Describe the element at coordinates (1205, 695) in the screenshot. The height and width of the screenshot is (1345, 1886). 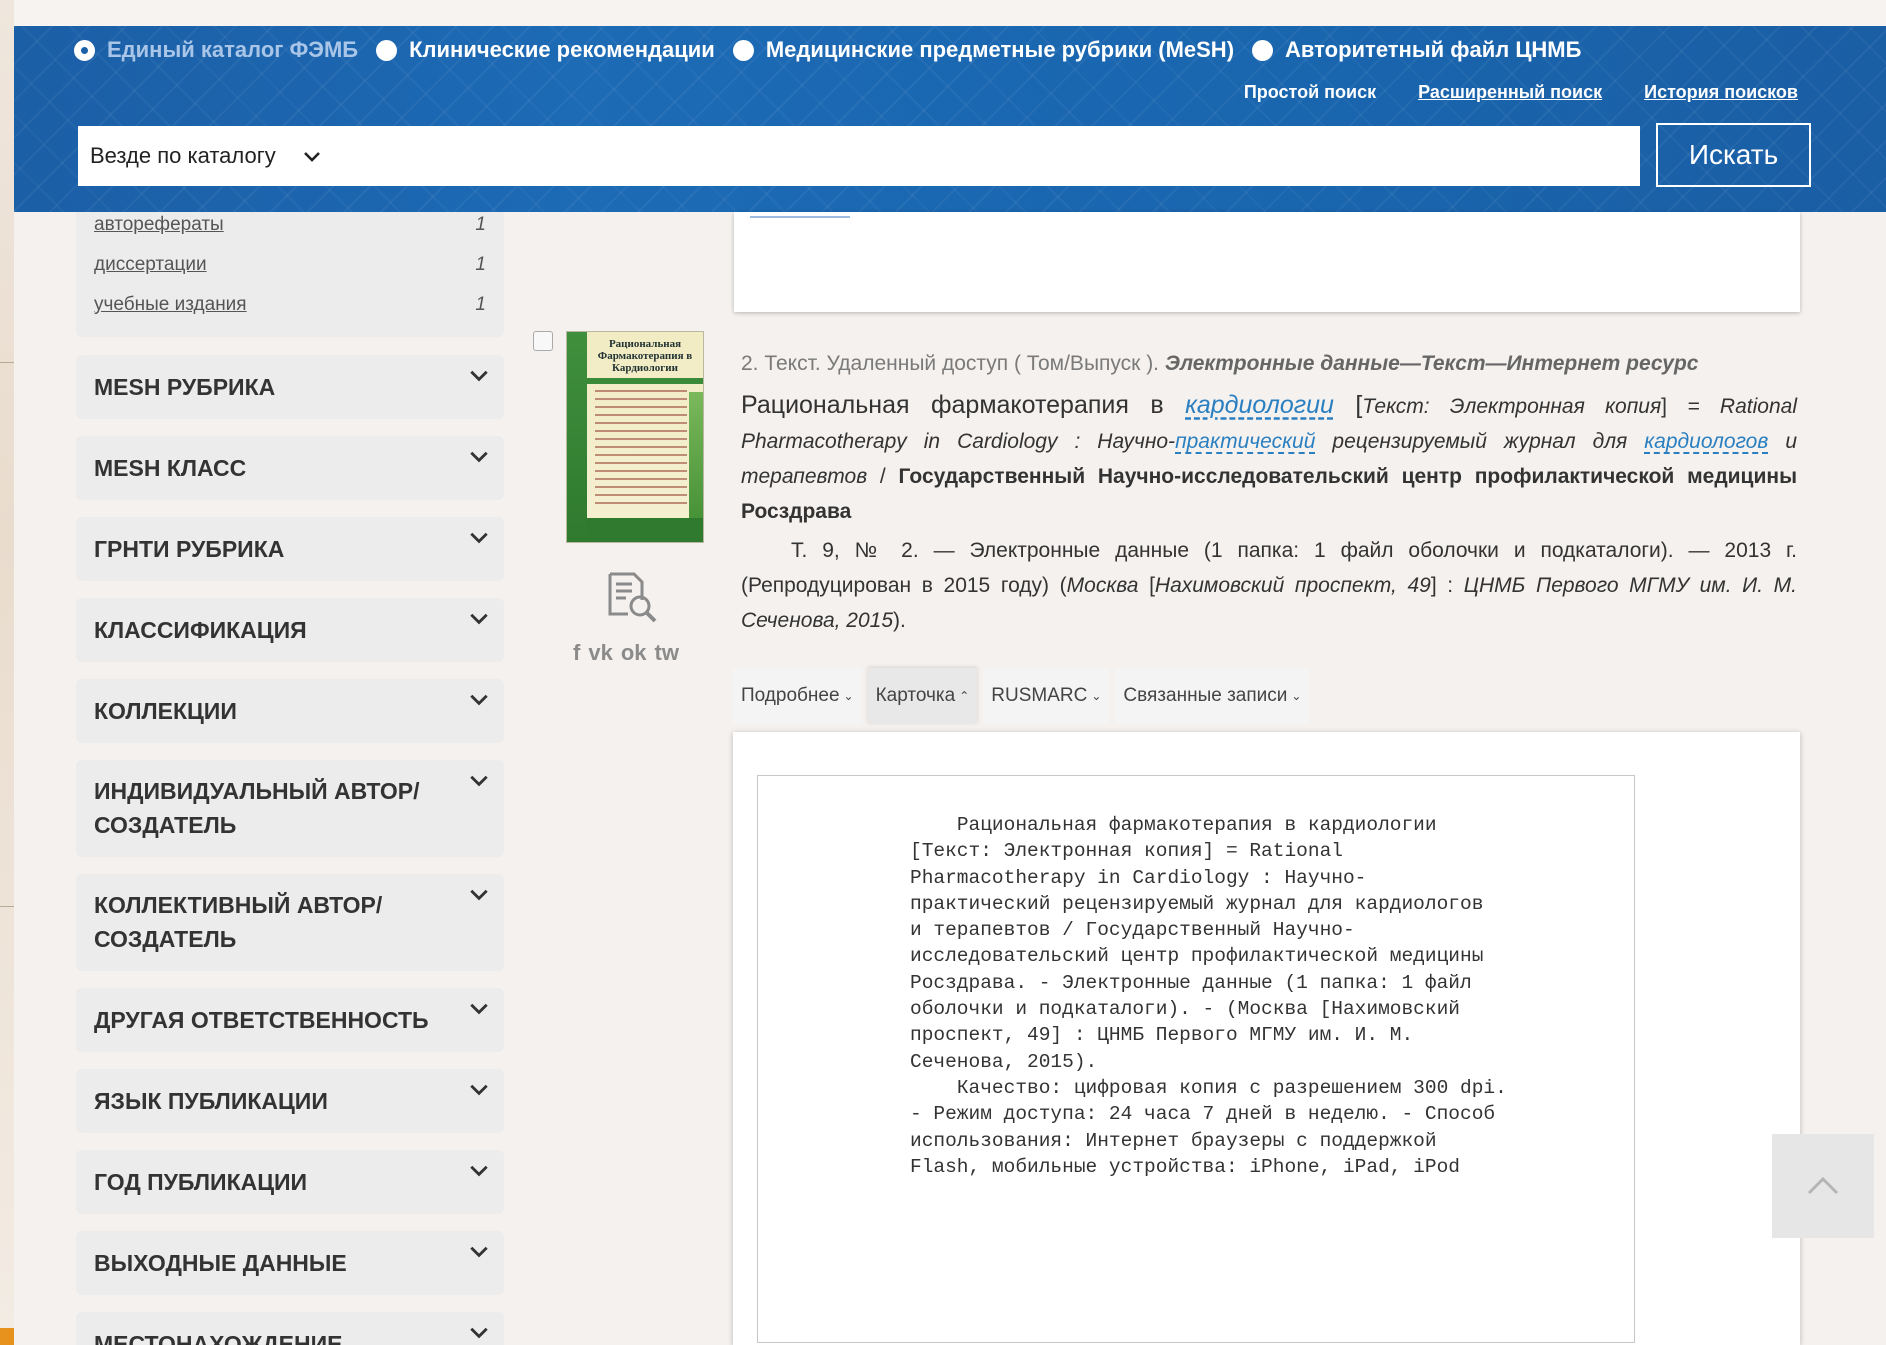
I see `tab-label: Связанные записи` at that location.